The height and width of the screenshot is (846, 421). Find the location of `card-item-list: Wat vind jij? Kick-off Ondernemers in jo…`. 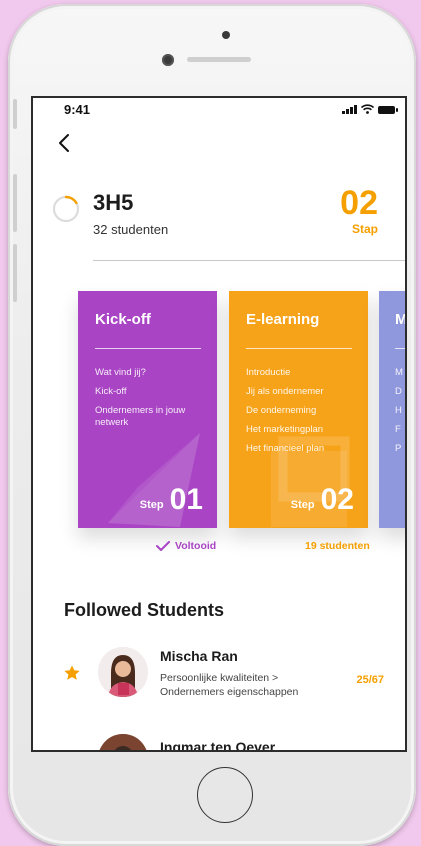

card-item-list: Wat vind jij? Kick-off Ondernemers in jo… is located at coordinates (152, 401).